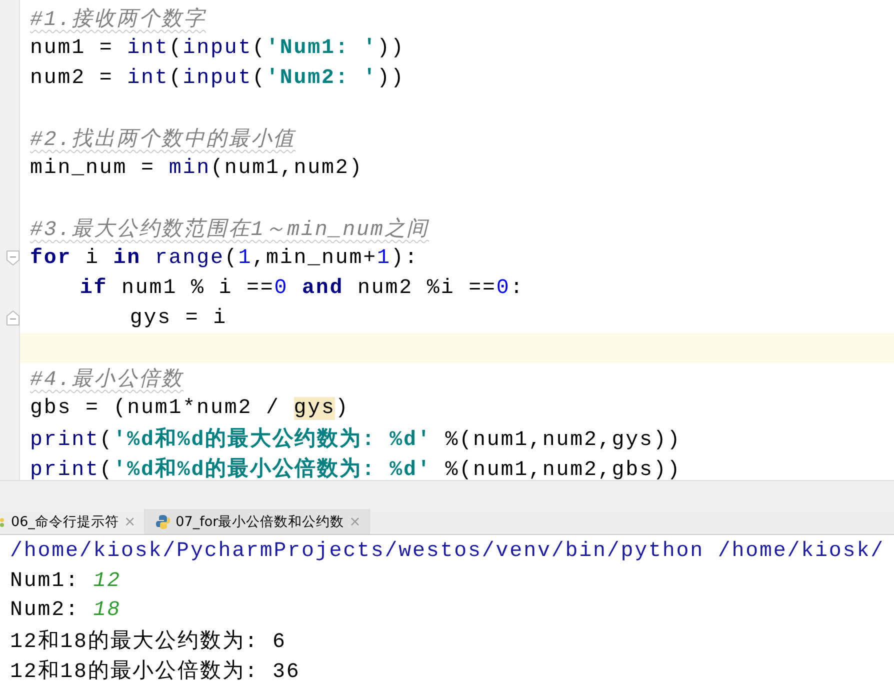  What do you see at coordinates (563, 440) in the screenshot?
I see `code-text: %(num1,num2,gys))` at bounding box center [563, 440].